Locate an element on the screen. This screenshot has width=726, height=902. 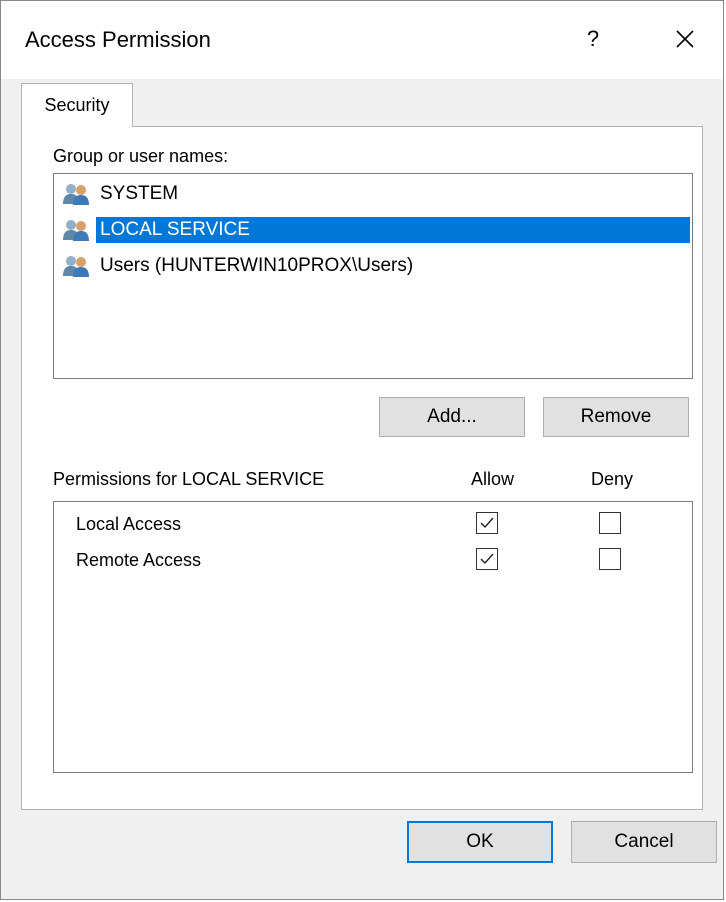
allow-column-header: Allow is located at coordinates (493, 479).